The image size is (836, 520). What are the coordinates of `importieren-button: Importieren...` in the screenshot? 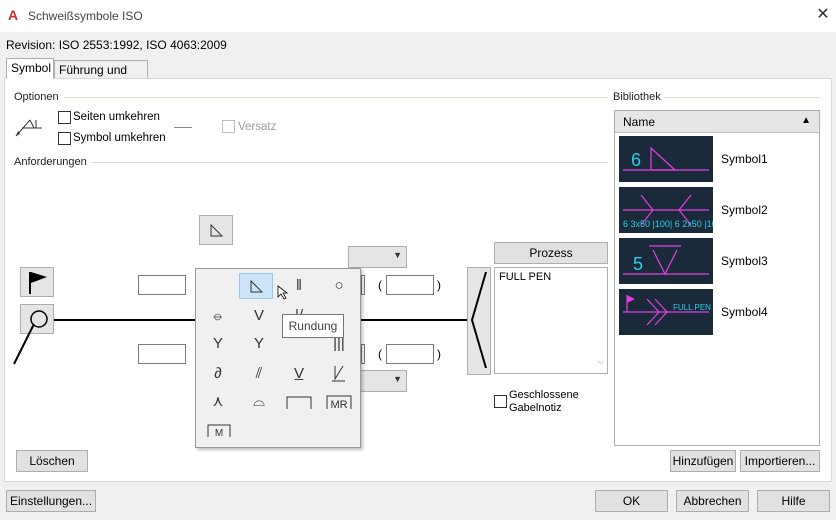 It's located at (780, 461).